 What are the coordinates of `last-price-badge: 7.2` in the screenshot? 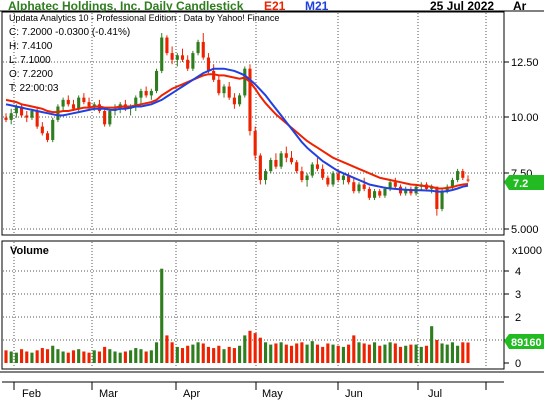 It's located at (524, 182).